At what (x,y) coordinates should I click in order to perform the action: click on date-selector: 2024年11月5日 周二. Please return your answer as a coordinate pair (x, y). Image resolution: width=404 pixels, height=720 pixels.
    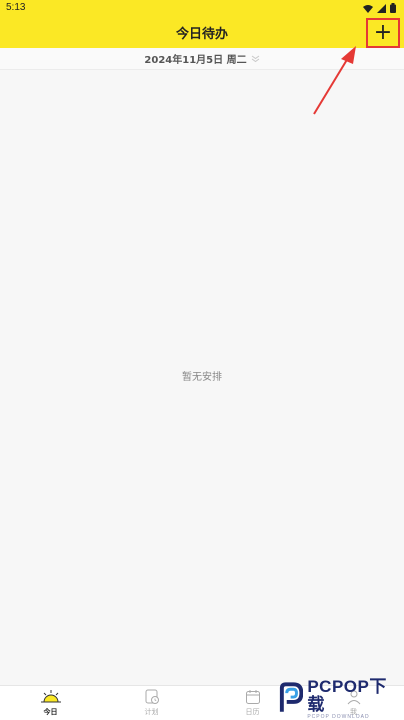
    Looking at the image, I should click on (202, 59).